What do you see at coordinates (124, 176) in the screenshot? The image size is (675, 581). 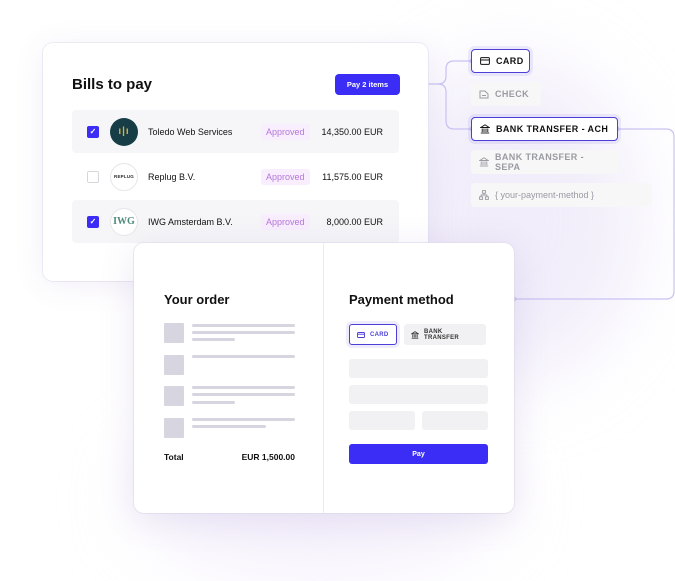 I see `vendor-logo: REPLUG` at bounding box center [124, 176].